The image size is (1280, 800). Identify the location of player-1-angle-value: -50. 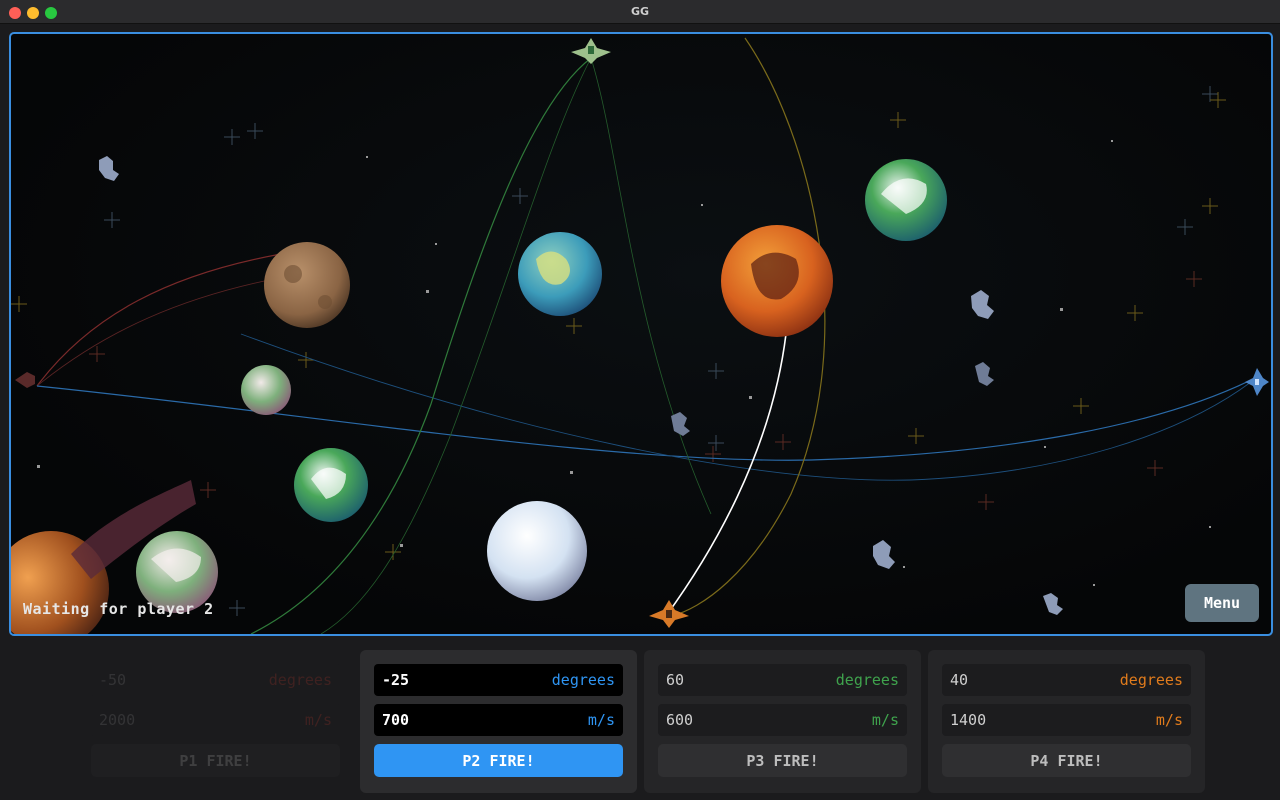
(112, 680).